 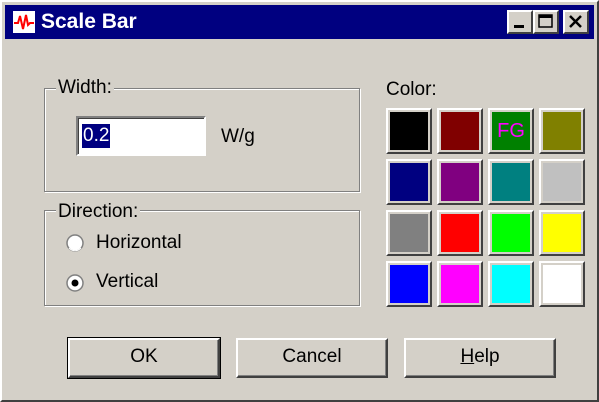 I want to click on swatch-fill: FG, so click(x=511, y=131).